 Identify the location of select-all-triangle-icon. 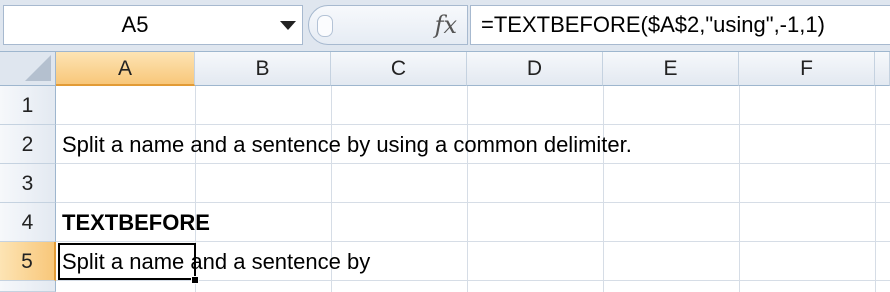
(38, 68).